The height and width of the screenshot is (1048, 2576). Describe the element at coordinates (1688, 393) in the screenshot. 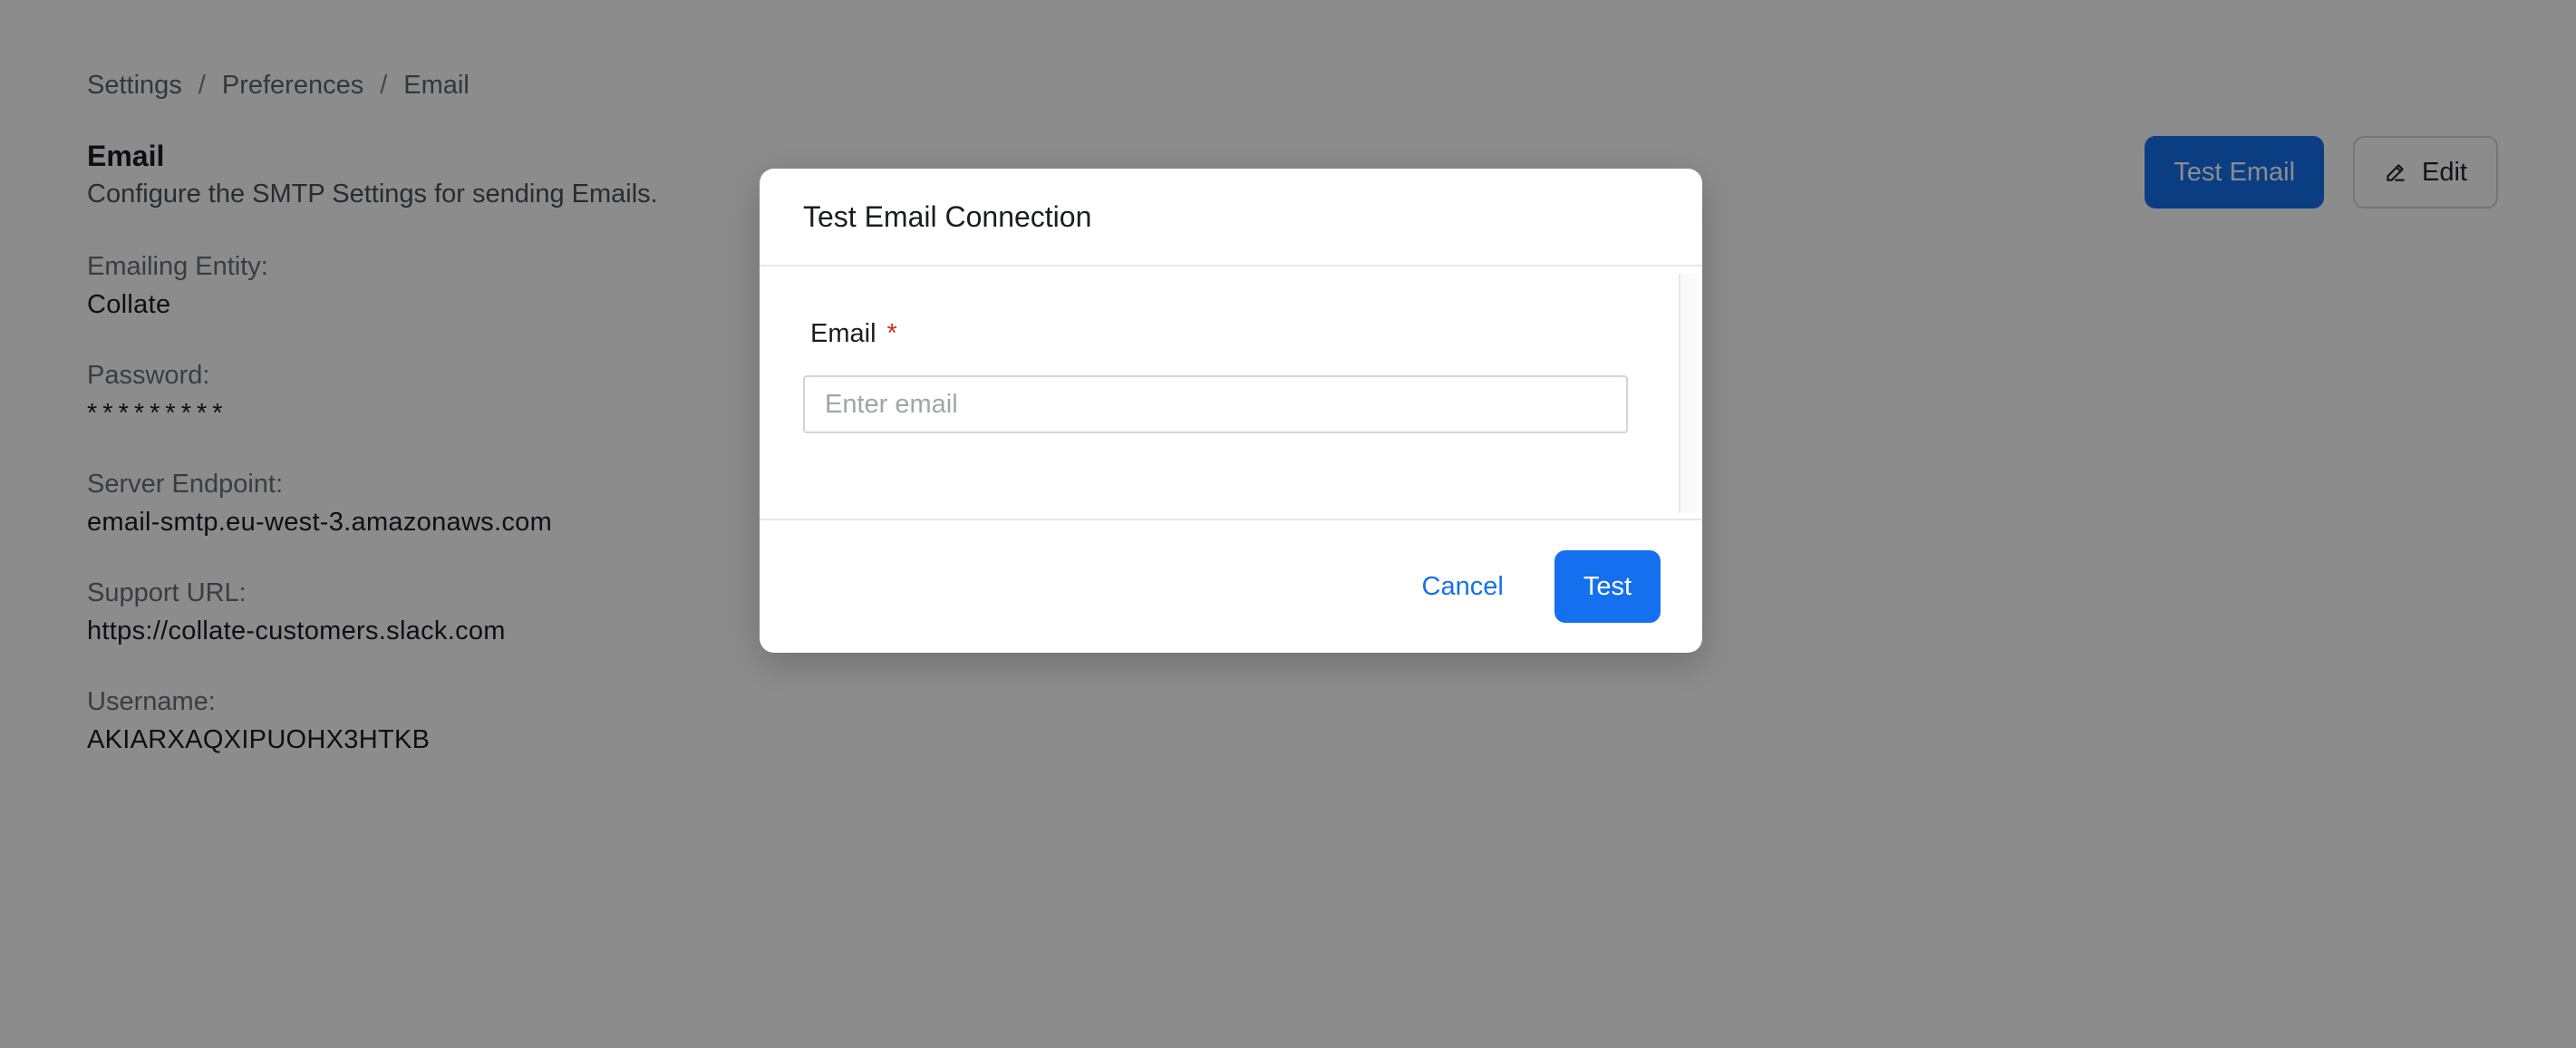

I see `modal-scrollbar` at that location.